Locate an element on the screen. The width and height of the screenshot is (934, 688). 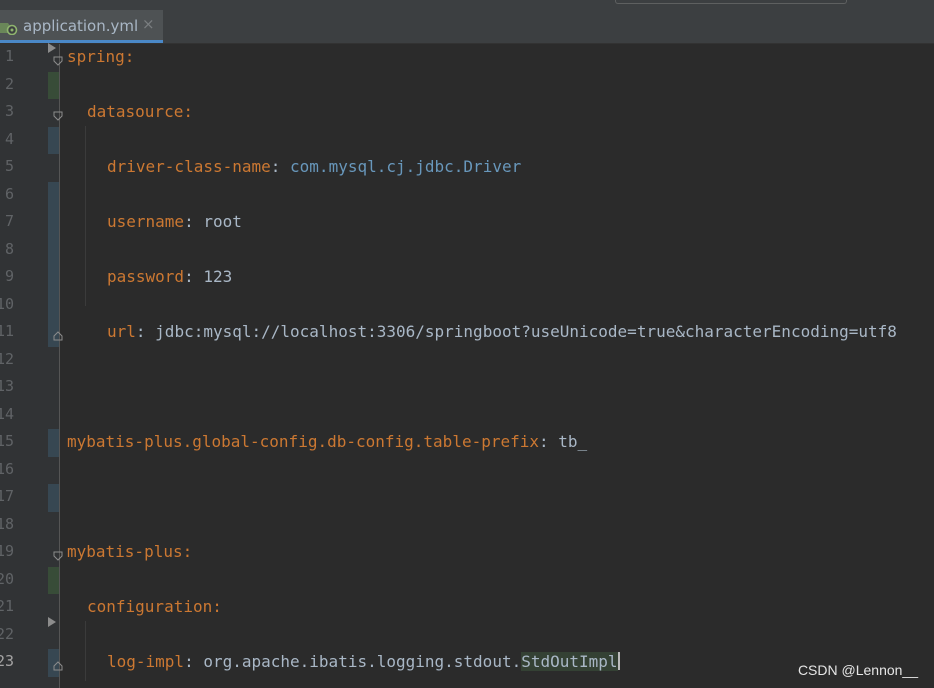
toolbar-stub is located at coordinates (731, 2).